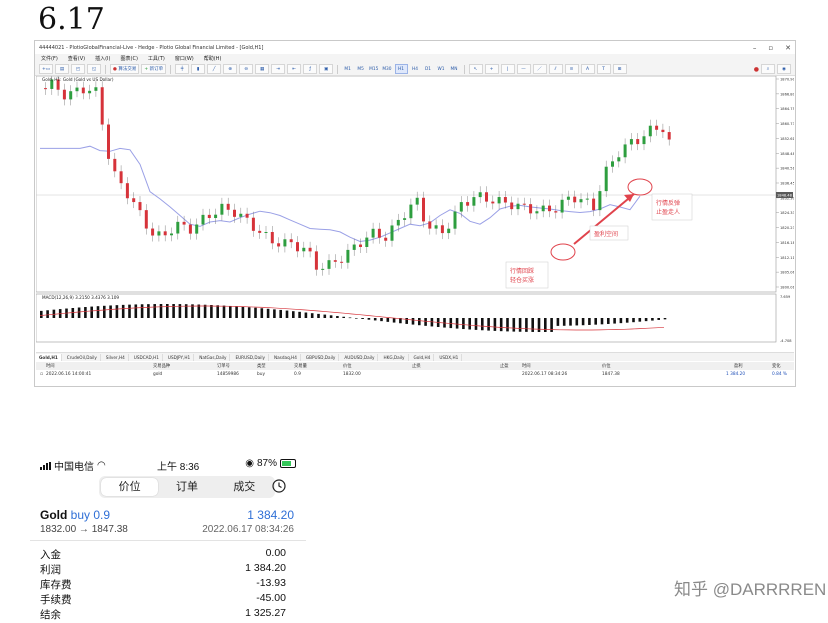  Describe the element at coordinates (49, 357) in the screenshot. I see `symbol-tab: Gold,H1` at that location.